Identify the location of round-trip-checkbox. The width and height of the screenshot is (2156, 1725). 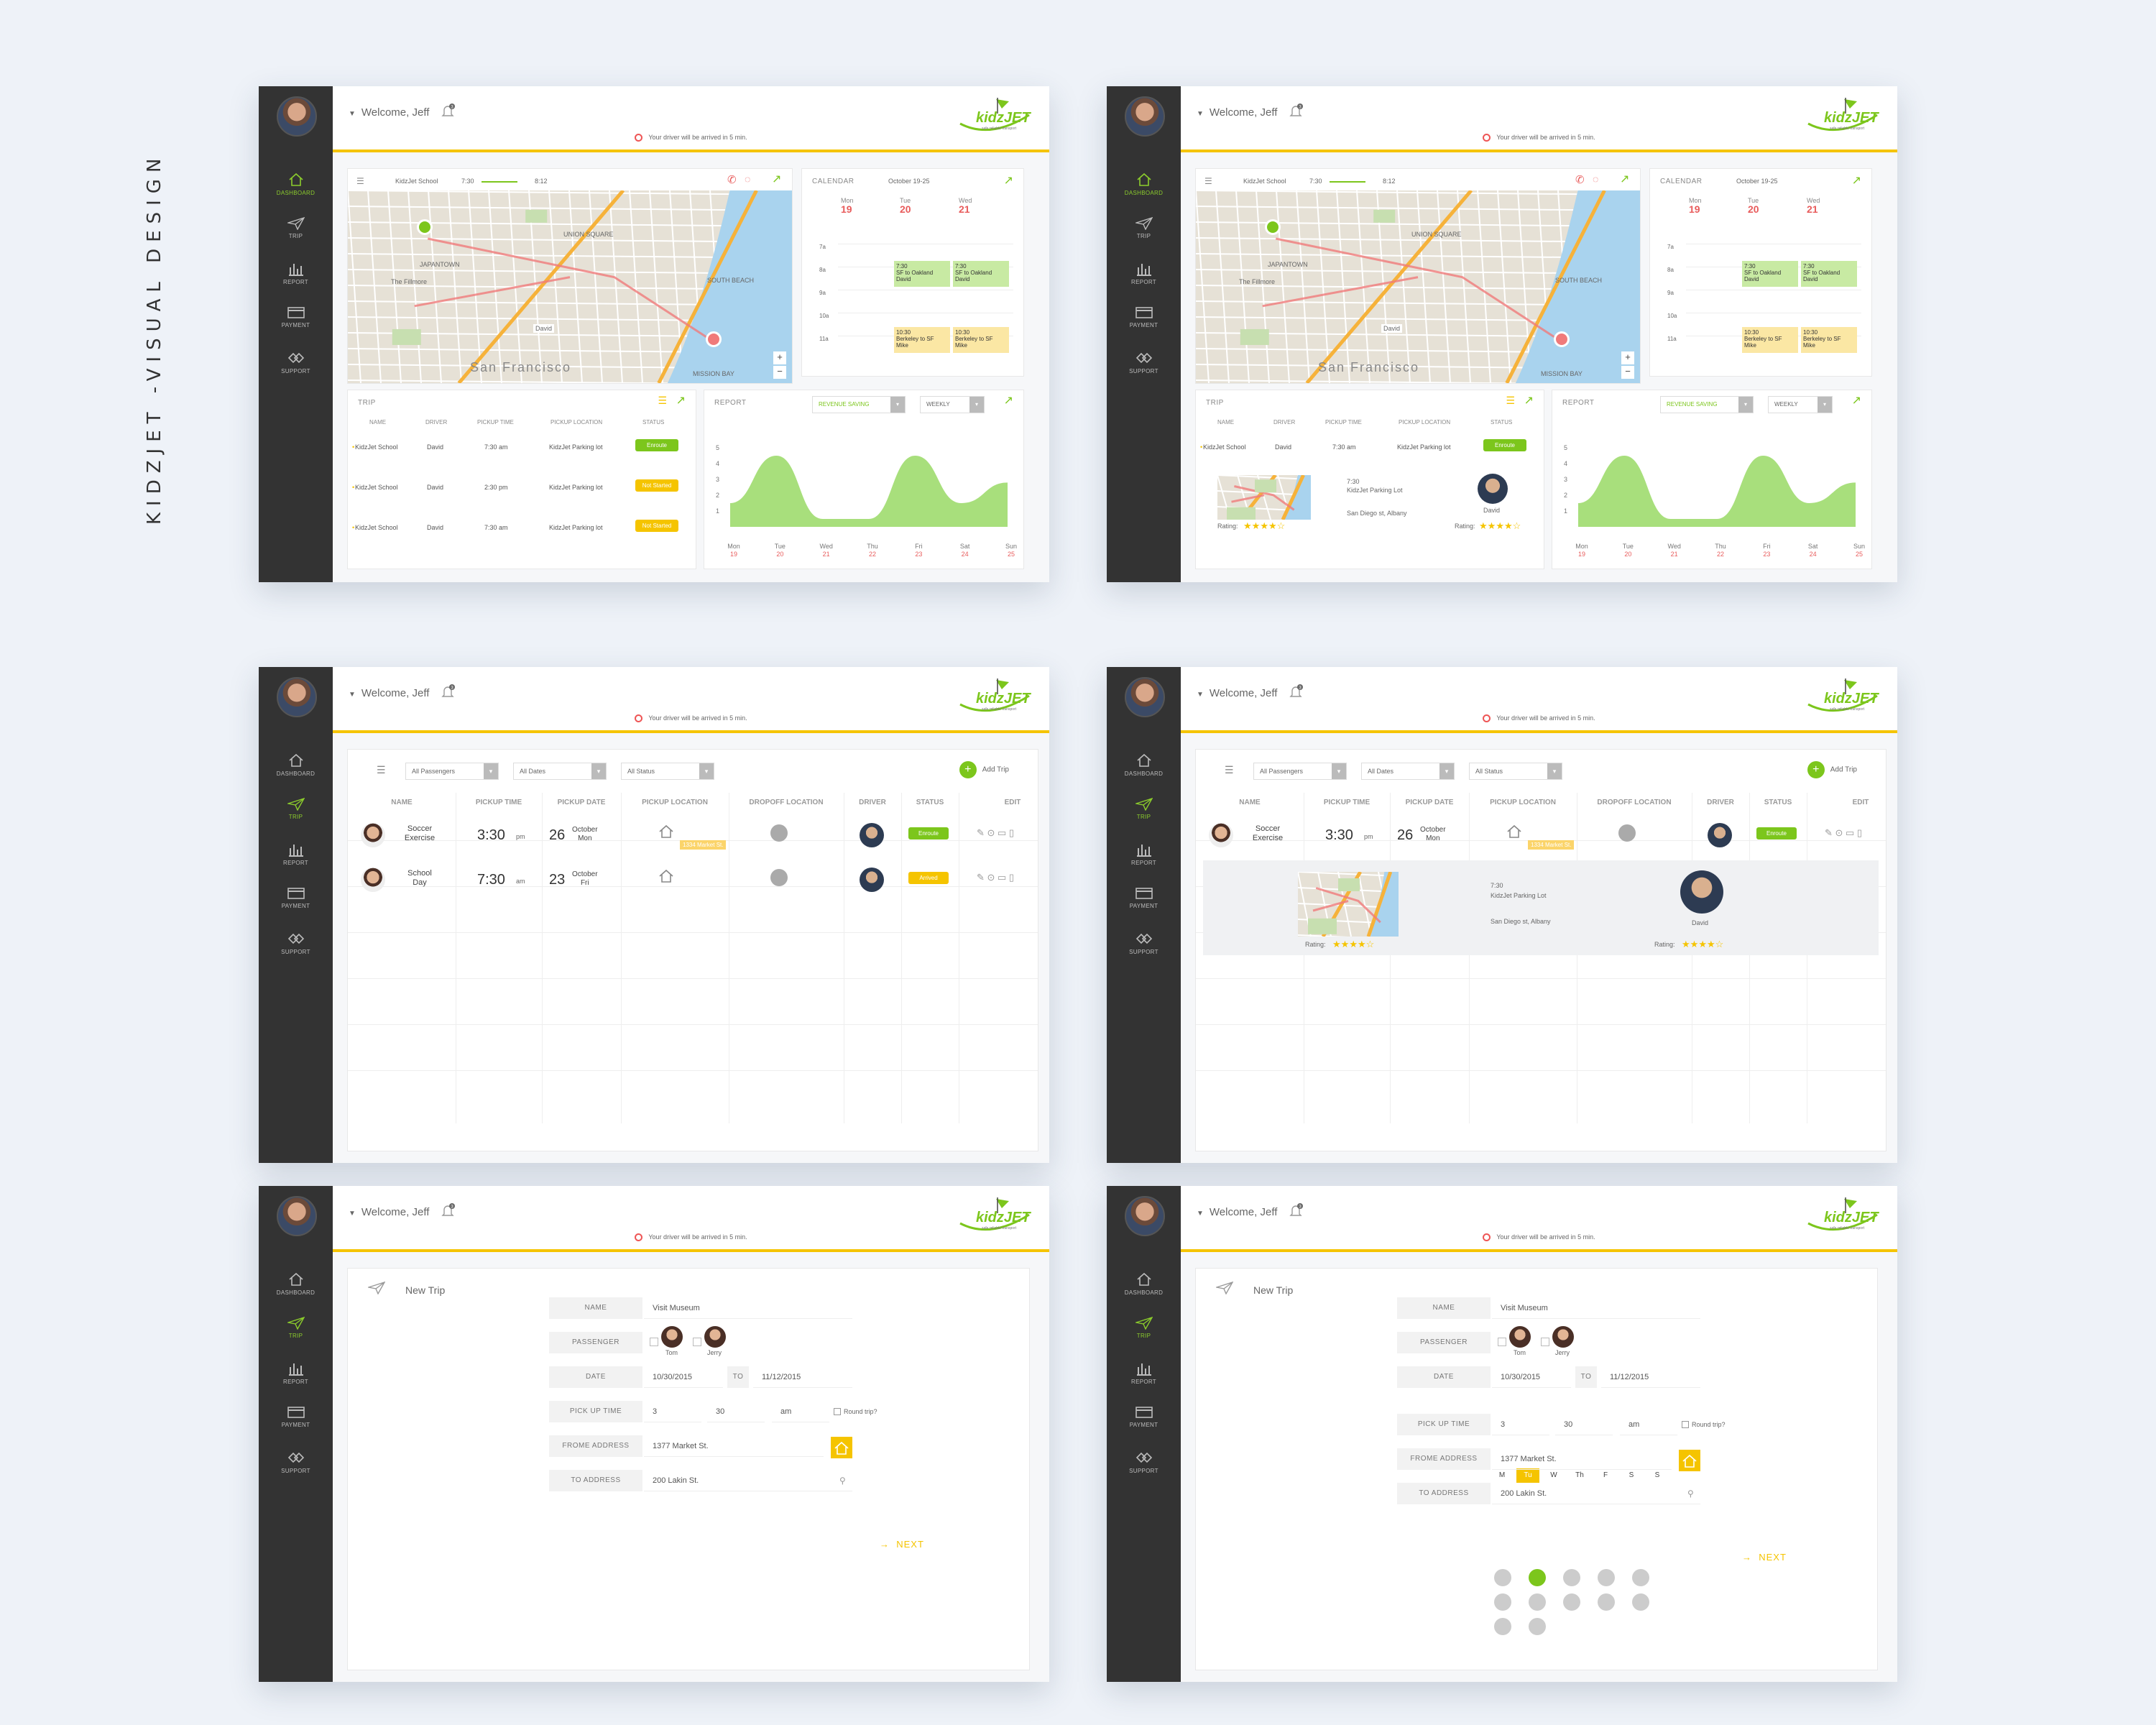
(1685, 1424).